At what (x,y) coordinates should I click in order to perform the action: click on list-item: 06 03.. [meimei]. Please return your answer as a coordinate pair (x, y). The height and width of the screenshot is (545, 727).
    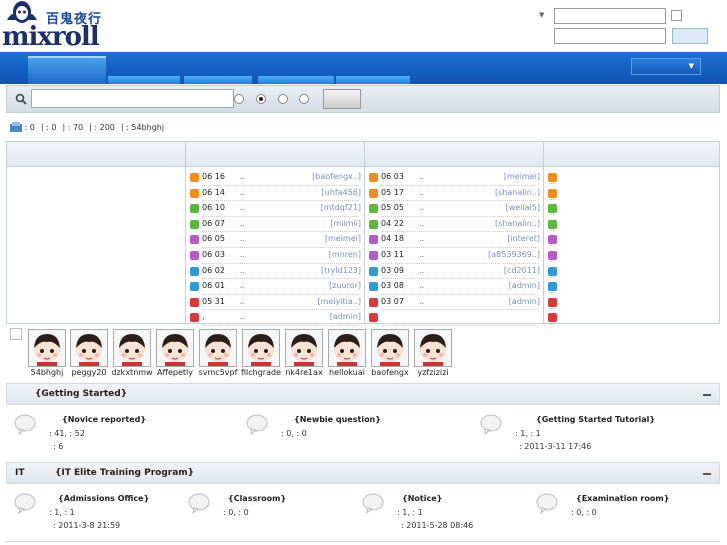
    Looking at the image, I should click on (454, 178).